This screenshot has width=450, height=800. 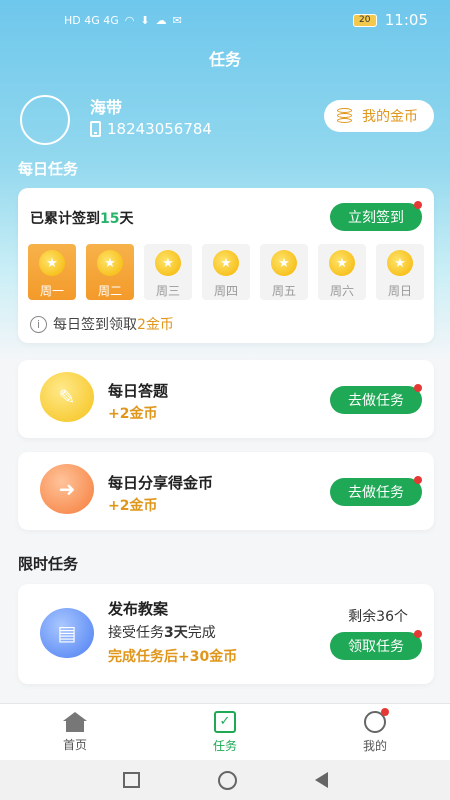 I want to click on task-description: 接受任务3天完成, so click(x=162, y=632).